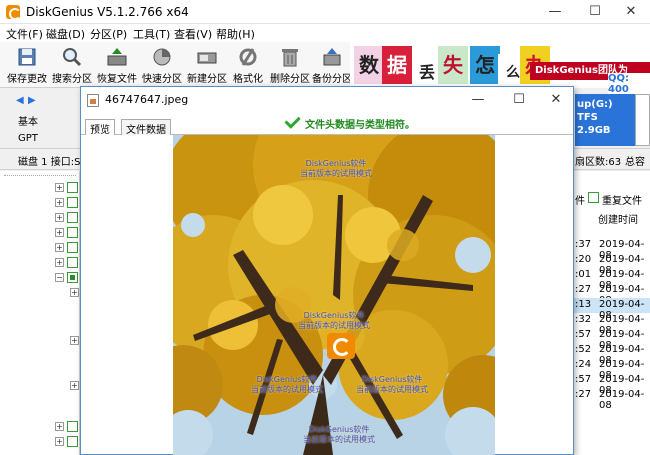 This screenshot has height=455, width=650. What do you see at coordinates (593, 197) in the screenshot?
I see `duplicate-files-checkbox` at bounding box center [593, 197].